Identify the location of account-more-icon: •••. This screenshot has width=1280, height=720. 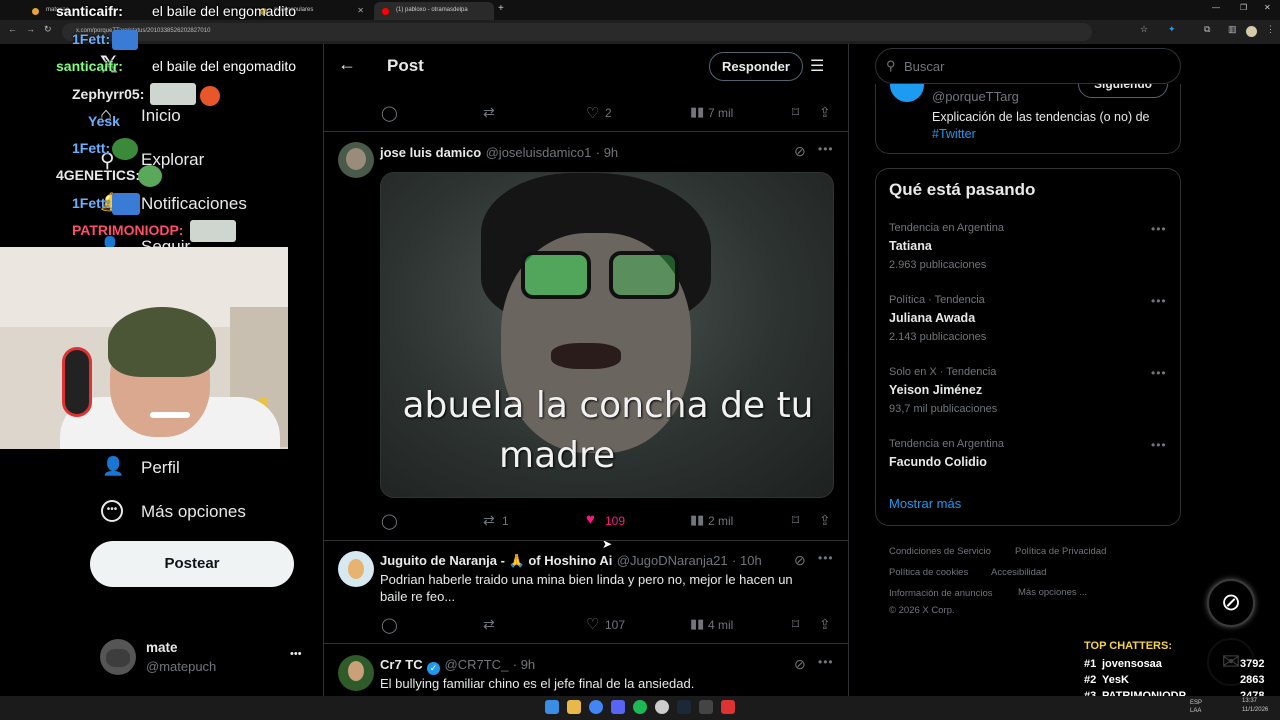
(296, 654).